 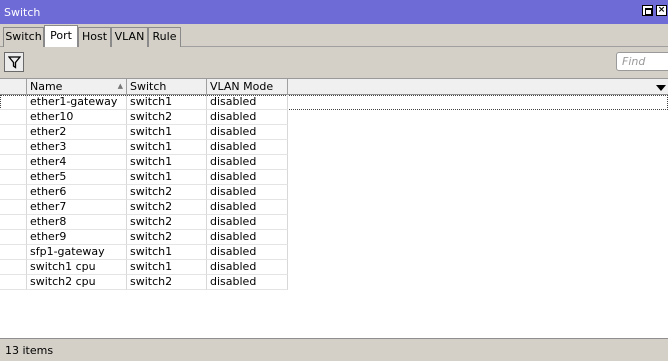 What do you see at coordinates (77, 237) in the screenshot?
I see `port-name: ether9` at bounding box center [77, 237].